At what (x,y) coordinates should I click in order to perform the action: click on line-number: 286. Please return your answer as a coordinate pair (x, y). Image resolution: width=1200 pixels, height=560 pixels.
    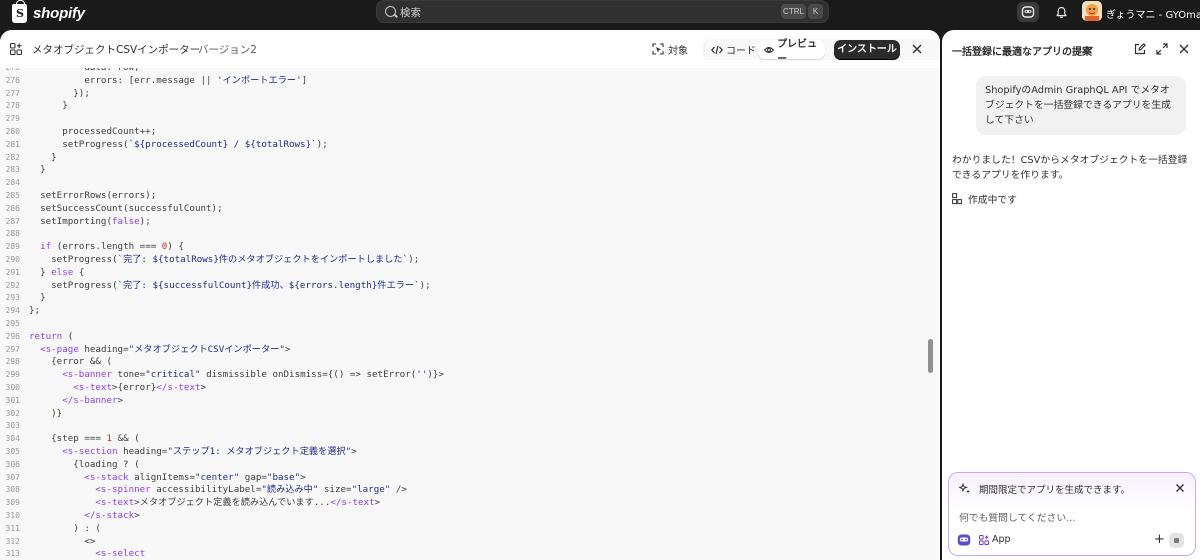
    Looking at the image, I should click on (12, 208).